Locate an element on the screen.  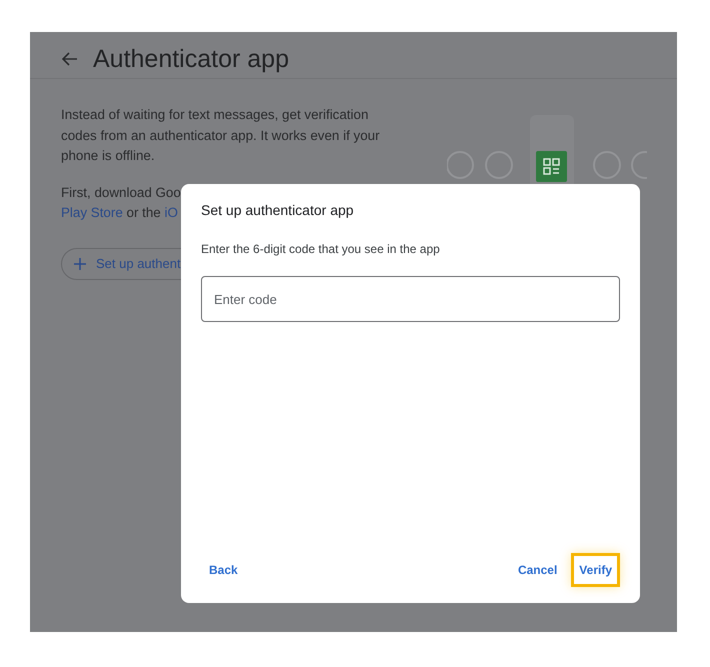
plus-icon is located at coordinates (80, 264).